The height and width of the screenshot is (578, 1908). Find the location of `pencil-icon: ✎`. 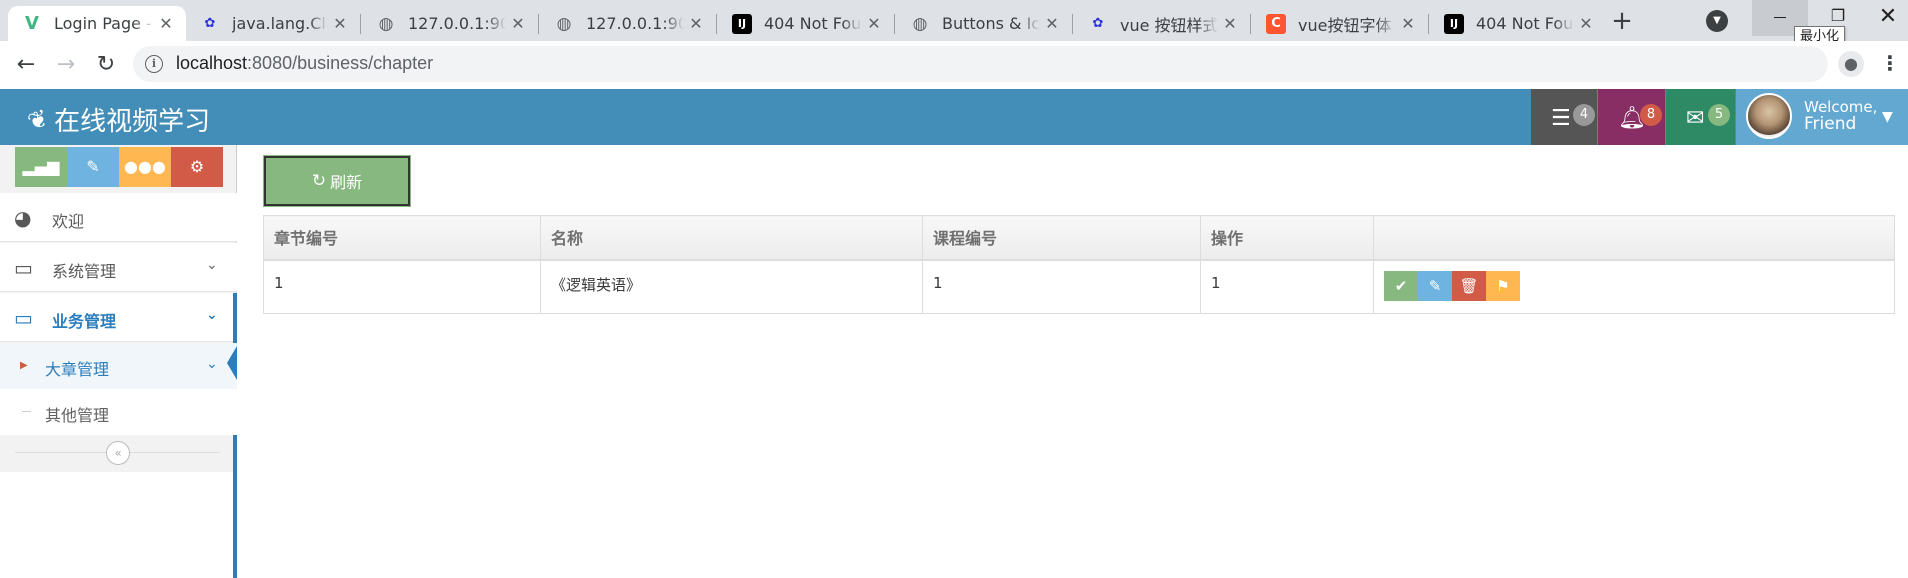

pencil-icon: ✎ is located at coordinates (93, 167).